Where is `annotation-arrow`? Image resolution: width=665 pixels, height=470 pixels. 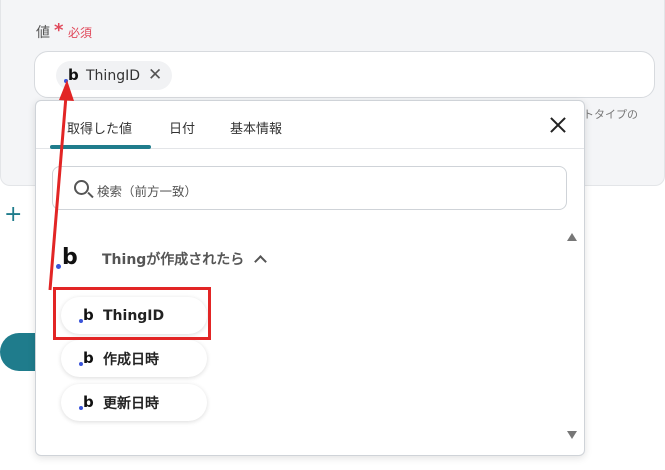
annotation-arrow is located at coordinates (61, 185).